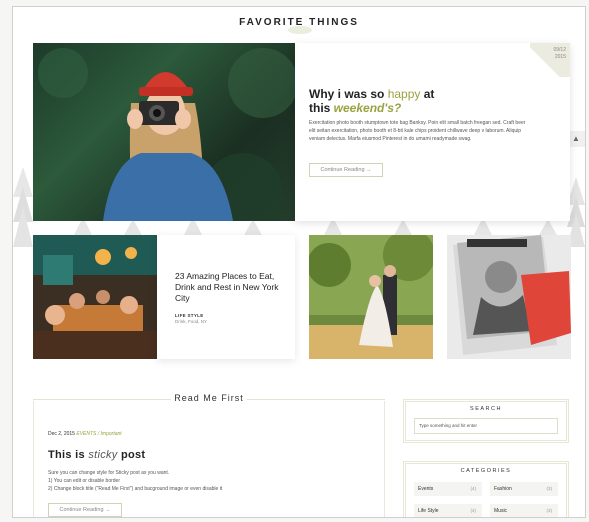 This screenshot has height=522, width=589. Describe the element at coordinates (559, 53) in the screenshot. I see `post-date: 09/12 2015` at that location.